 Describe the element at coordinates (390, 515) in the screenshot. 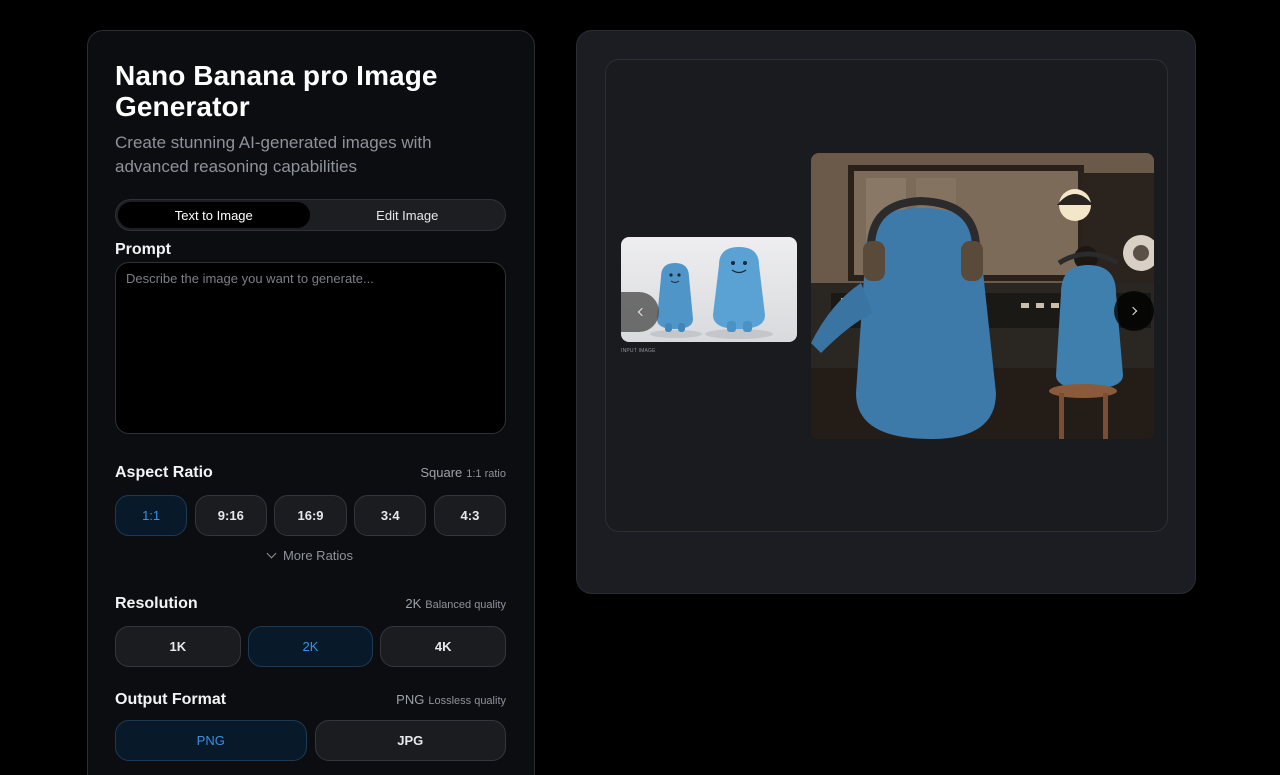

I see `ratio-option-3-4: 3:4` at that location.